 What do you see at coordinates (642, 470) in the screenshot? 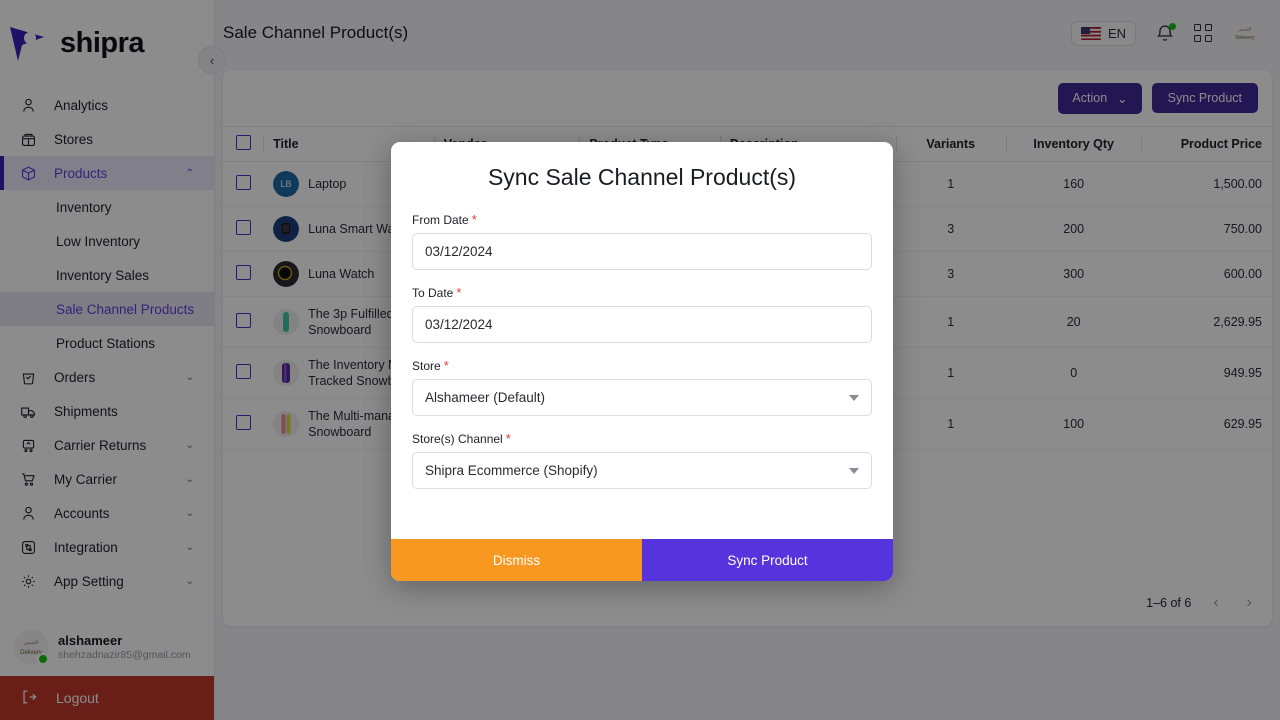
I see `stores-channel-select: Shipra Ecommerce (Shopify)` at bounding box center [642, 470].